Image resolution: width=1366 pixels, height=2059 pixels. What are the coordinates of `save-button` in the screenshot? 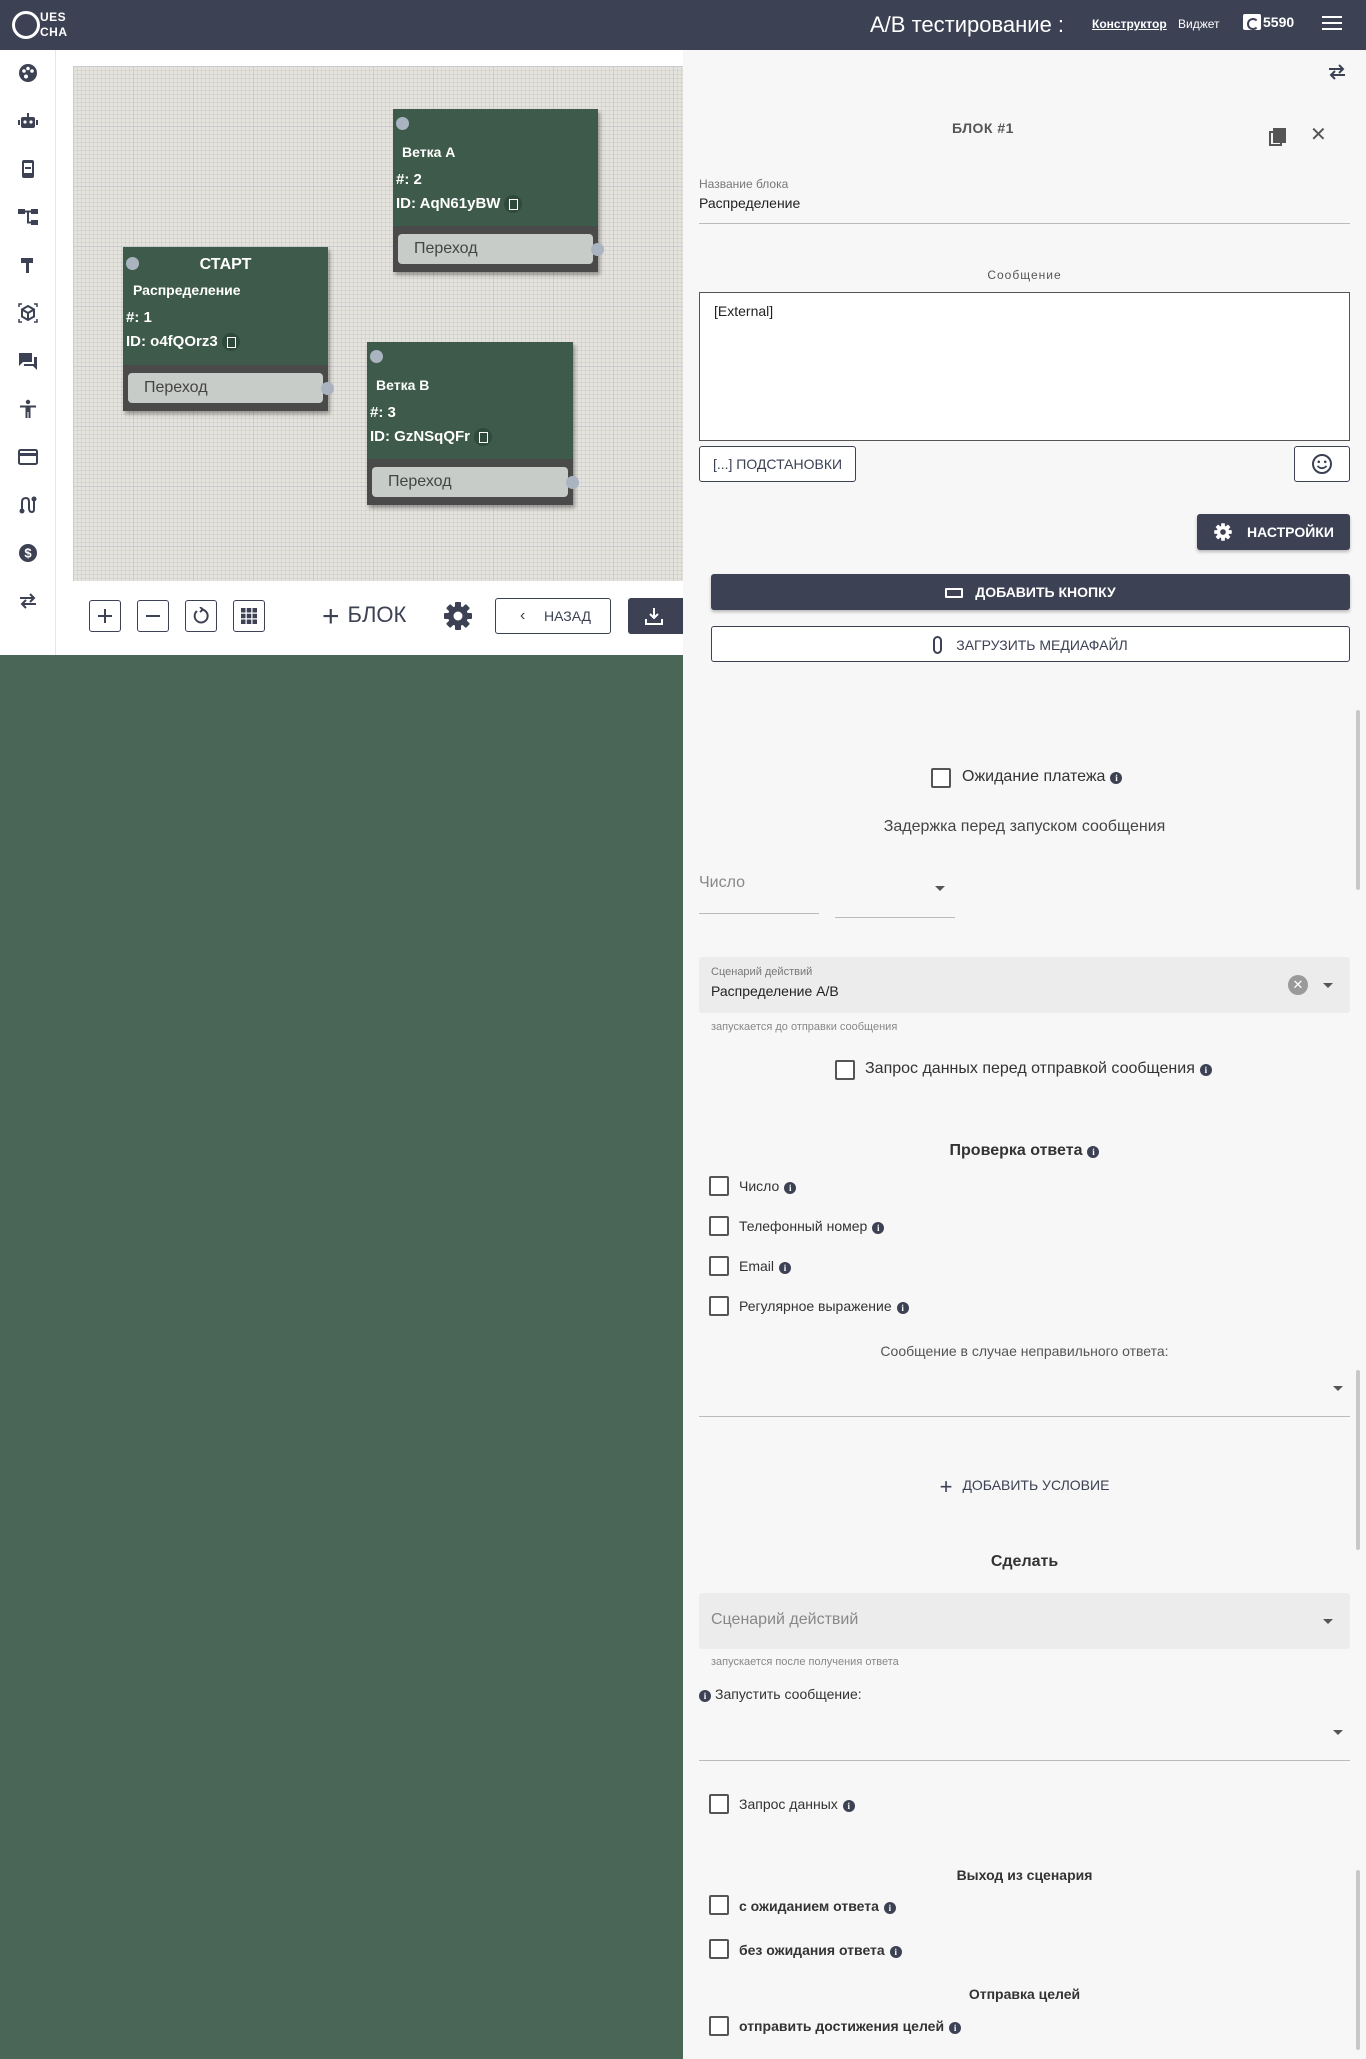 It's located at (658, 616).